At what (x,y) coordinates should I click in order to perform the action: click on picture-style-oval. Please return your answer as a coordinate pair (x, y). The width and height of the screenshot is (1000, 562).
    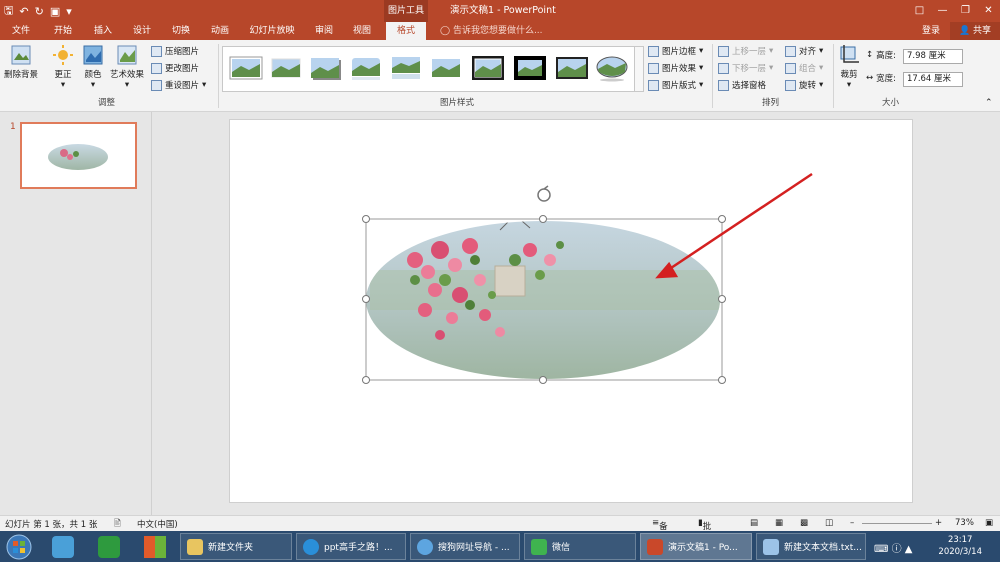
    Looking at the image, I should click on (612, 68).